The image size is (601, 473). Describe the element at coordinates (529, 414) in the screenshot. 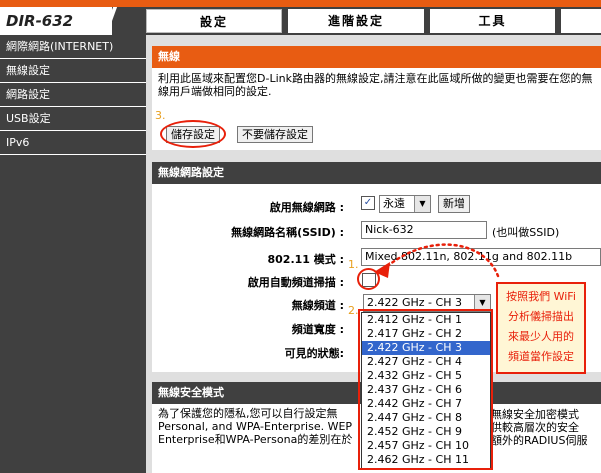

I see `security-line-1b: 種無線安全加密模式` at that location.